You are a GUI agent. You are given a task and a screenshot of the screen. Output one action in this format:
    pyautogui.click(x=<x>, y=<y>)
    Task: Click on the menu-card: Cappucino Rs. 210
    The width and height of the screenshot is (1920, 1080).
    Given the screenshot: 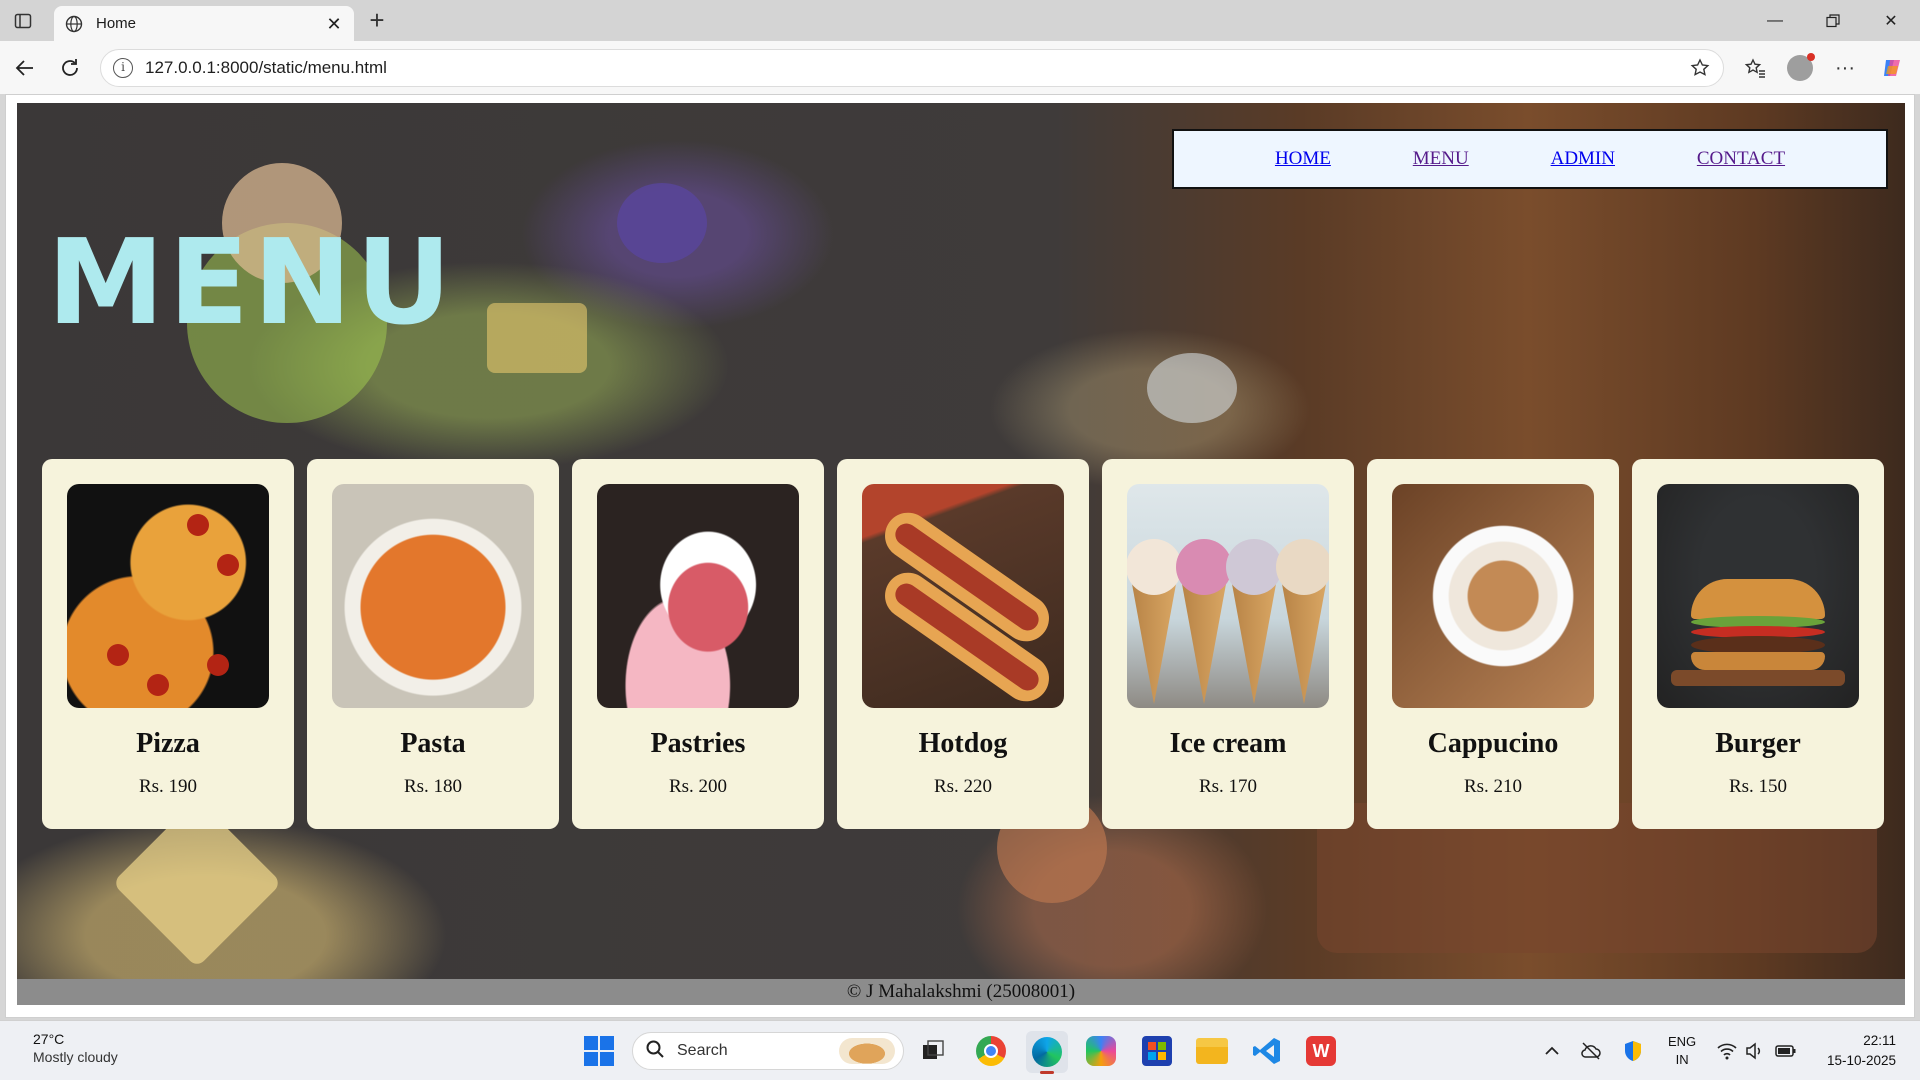 What is the action you would take?
    pyautogui.click(x=1493, y=644)
    